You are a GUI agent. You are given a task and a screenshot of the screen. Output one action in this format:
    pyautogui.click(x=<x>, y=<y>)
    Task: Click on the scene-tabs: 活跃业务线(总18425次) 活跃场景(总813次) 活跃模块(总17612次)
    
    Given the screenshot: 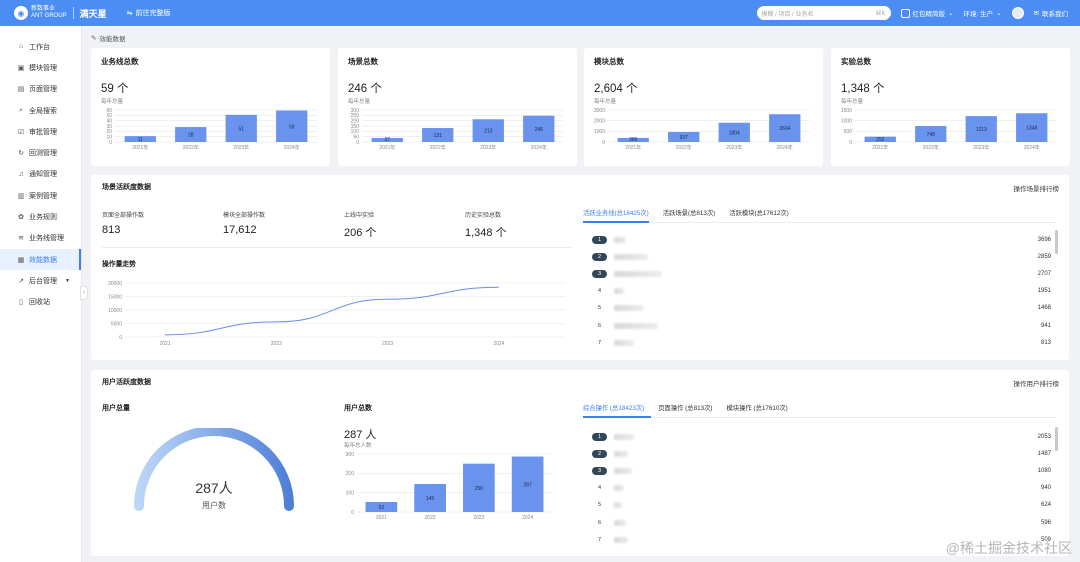 What is the action you would take?
    pyautogui.click(x=686, y=212)
    